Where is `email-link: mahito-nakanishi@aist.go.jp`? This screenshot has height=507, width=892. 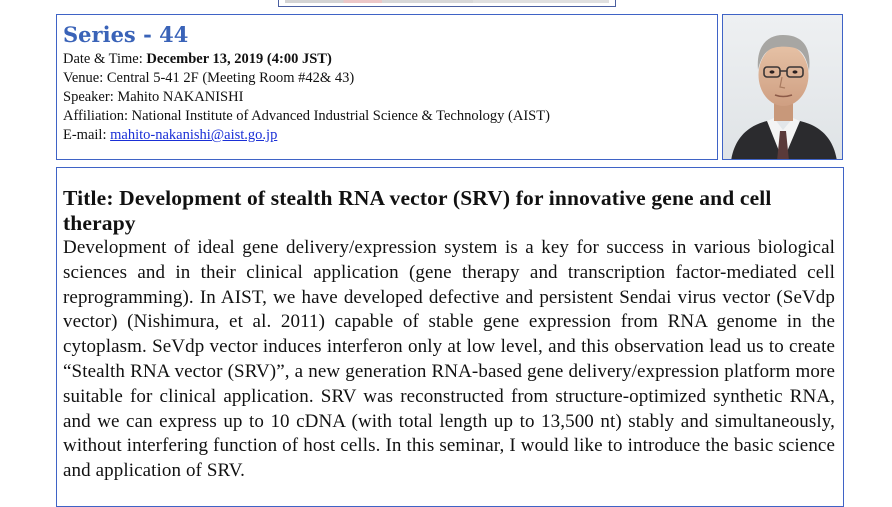
email-link: mahito-nakanishi@aist.go.jp is located at coordinates (193, 135).